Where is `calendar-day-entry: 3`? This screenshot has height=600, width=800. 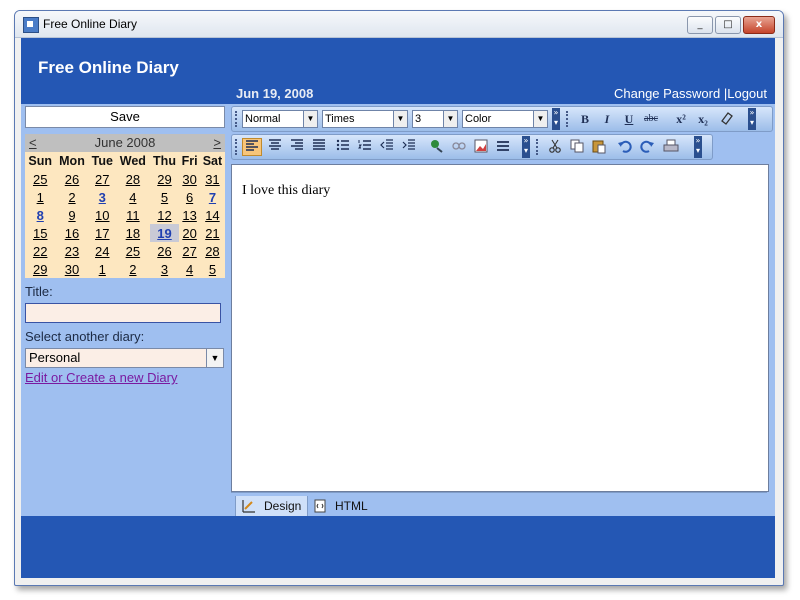 calendar-day-entry: 3 is located at coordinates (102, 197).